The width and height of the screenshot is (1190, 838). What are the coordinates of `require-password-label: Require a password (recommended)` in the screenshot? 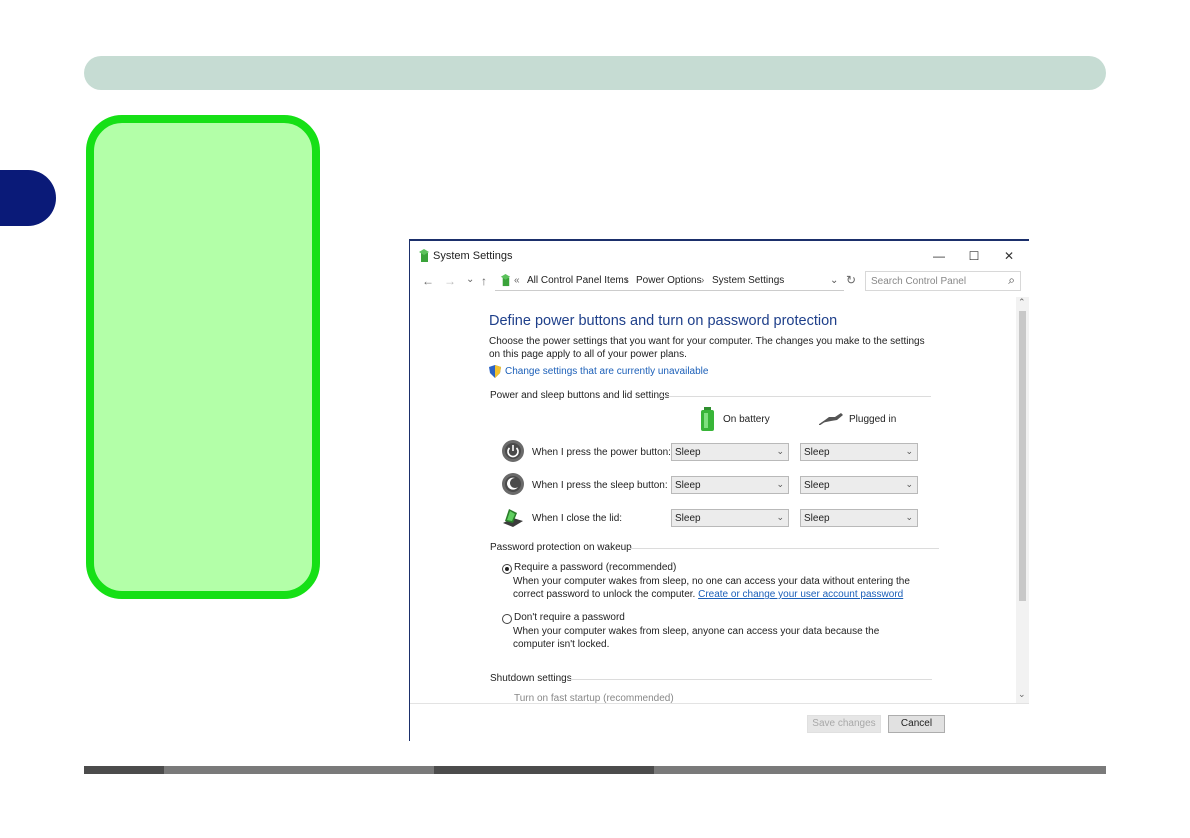 It's located at (595, 567).